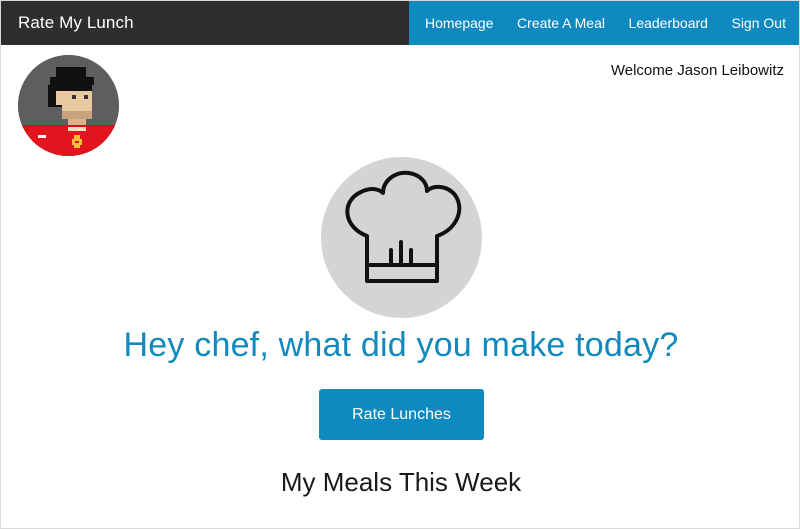 This screenshot has height=529, width=800. I want to click on nav-sign-out: Sign Out, so click(758, 23).